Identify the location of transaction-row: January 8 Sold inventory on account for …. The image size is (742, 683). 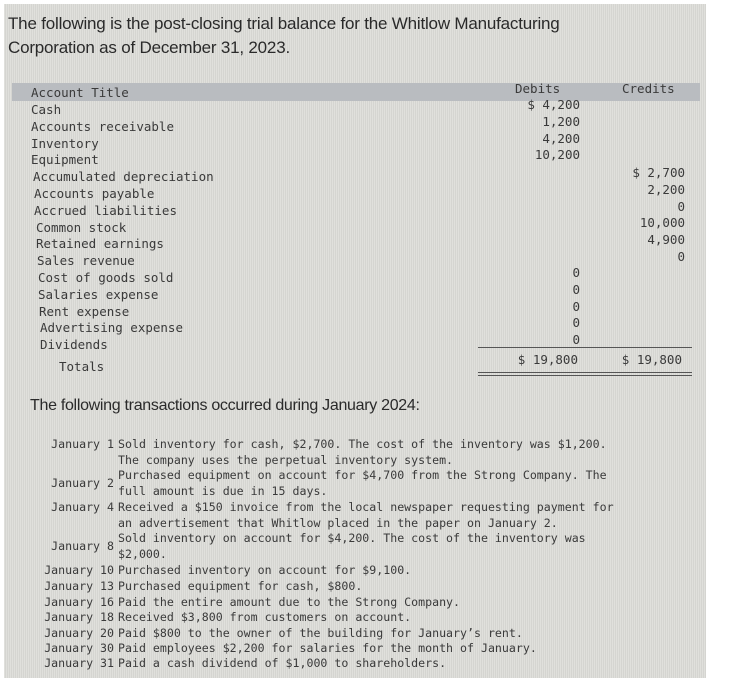
(356, 546).